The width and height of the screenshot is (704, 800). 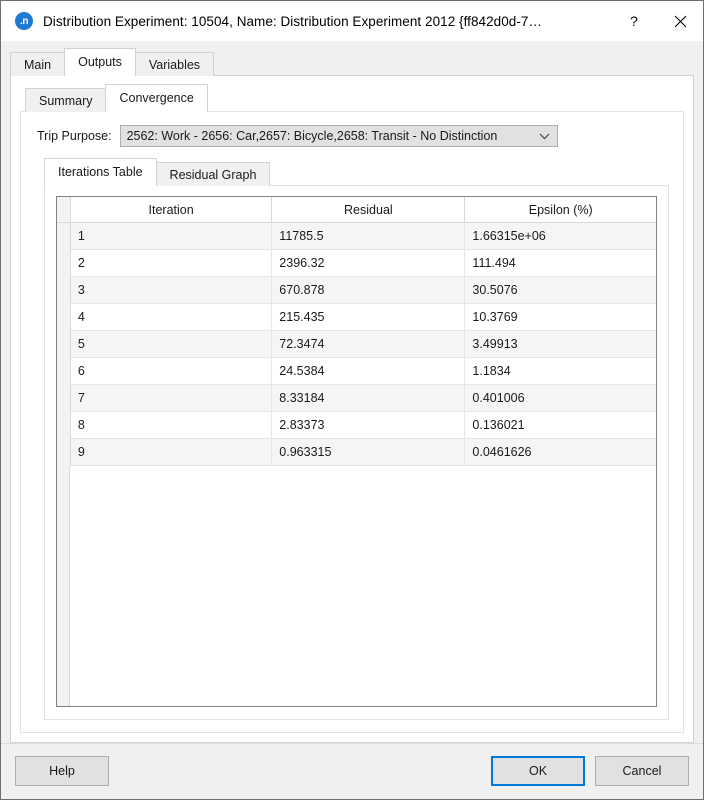 What do you see at coordinates (368, 425) in the screenshot?
I see `cell-residual: 2.83373` at bounding box center [368, 425].